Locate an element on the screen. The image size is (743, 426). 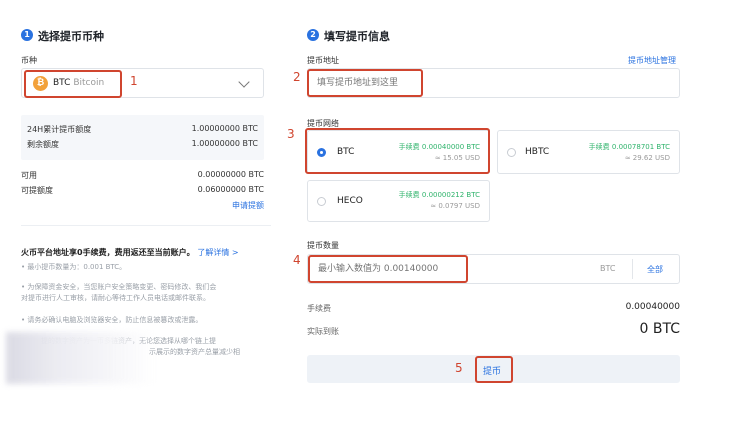
radio-btc is located at coordinates (321, 152).